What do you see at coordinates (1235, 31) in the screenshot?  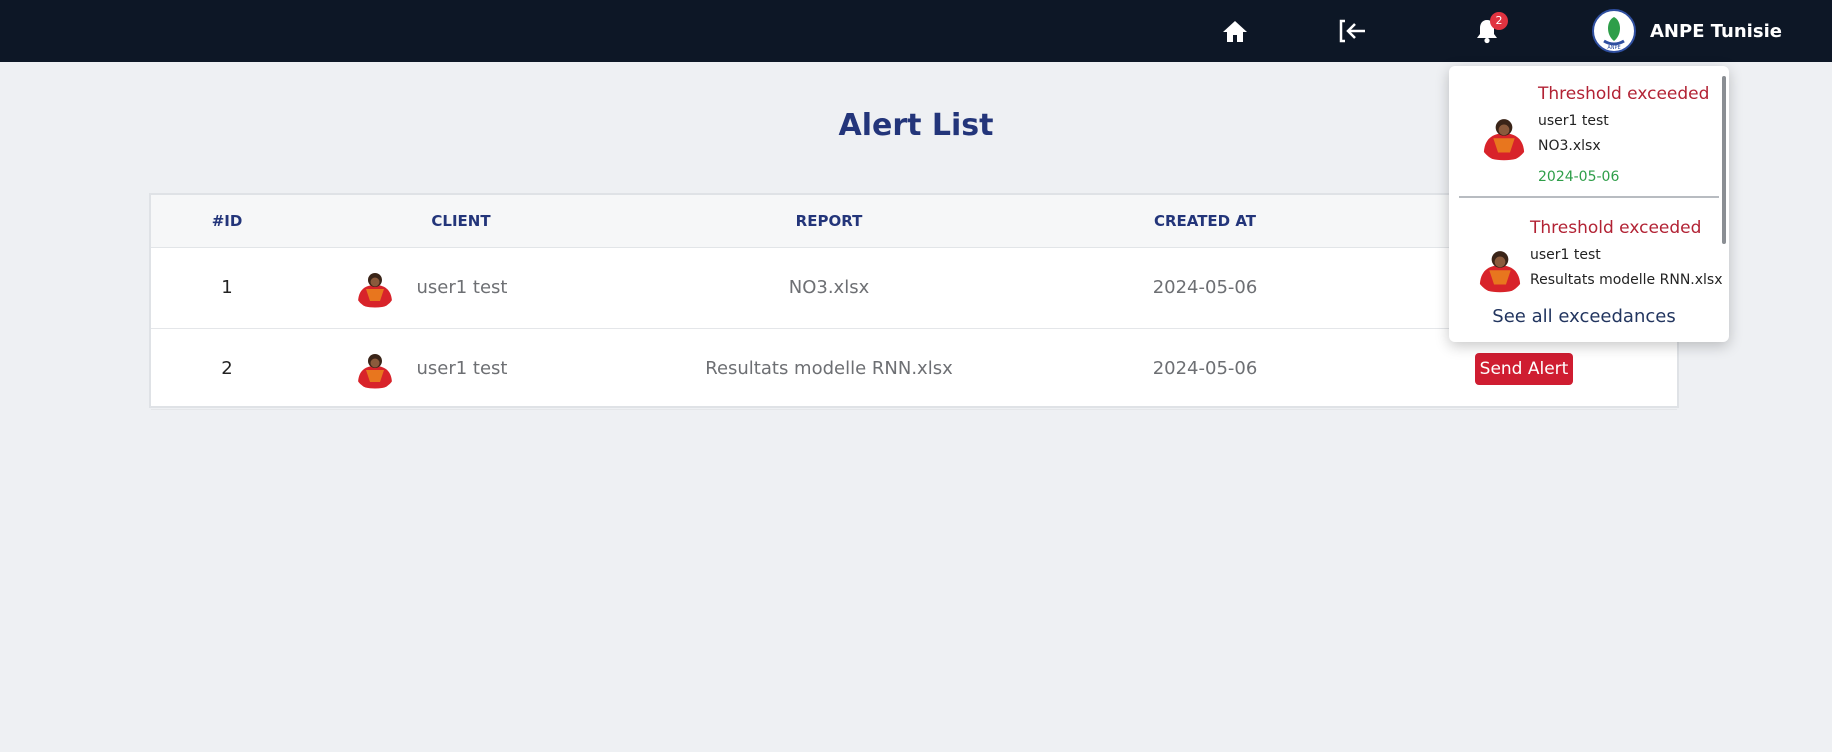 I see `home-icon` at bounding box center [1235, 31].